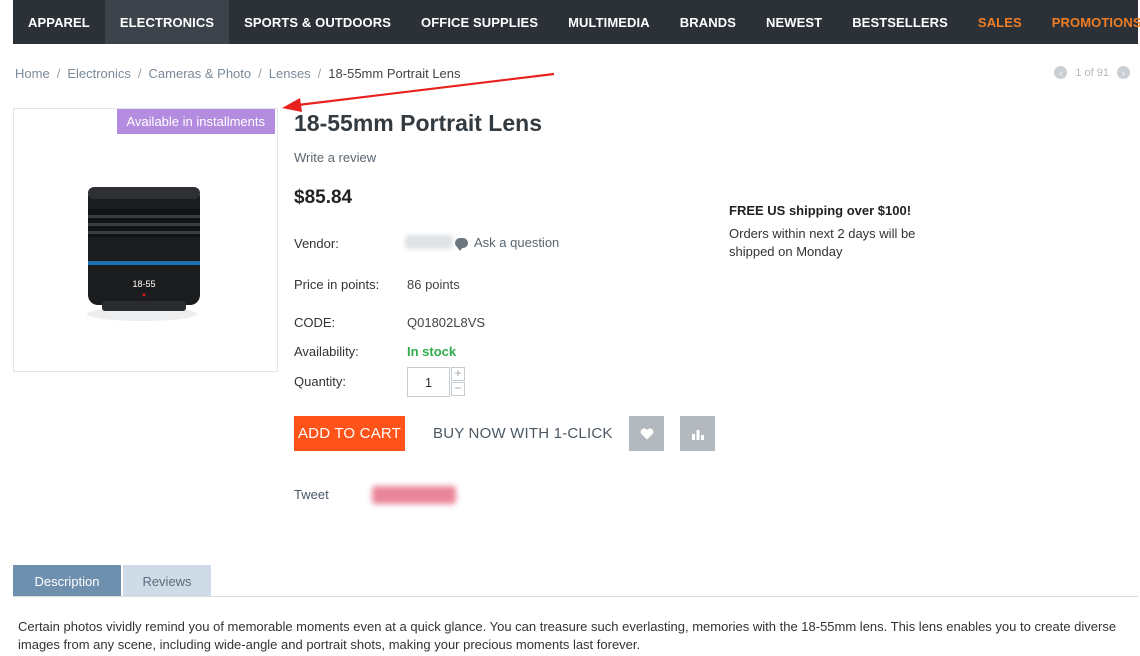 Image resolution: width=1140 pixels, height=656 pixels. I want to click on nav-item-electronics: ELECTRONICS, so click(167, 22).